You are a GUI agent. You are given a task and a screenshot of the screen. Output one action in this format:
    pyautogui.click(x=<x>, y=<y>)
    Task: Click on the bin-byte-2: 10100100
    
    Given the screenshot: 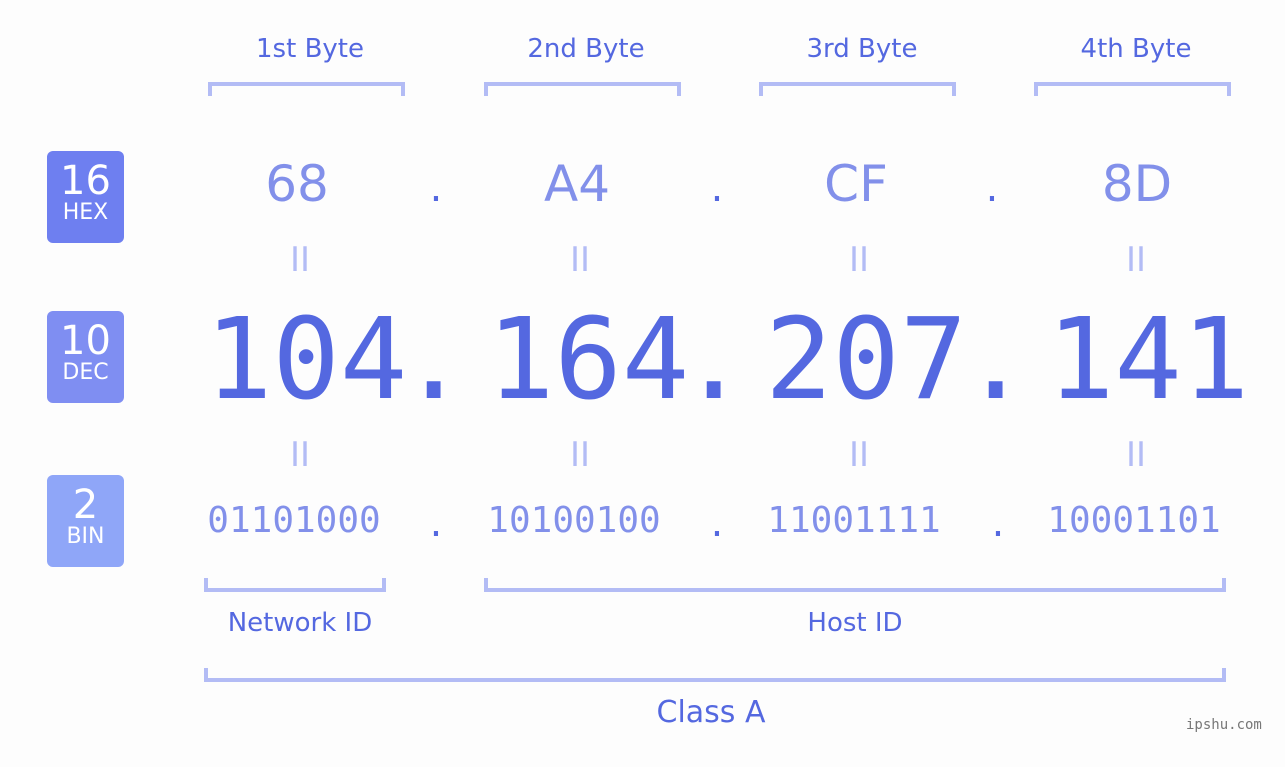 What is the action you would take?
    pyautogui.click(x=574, y=520)
    